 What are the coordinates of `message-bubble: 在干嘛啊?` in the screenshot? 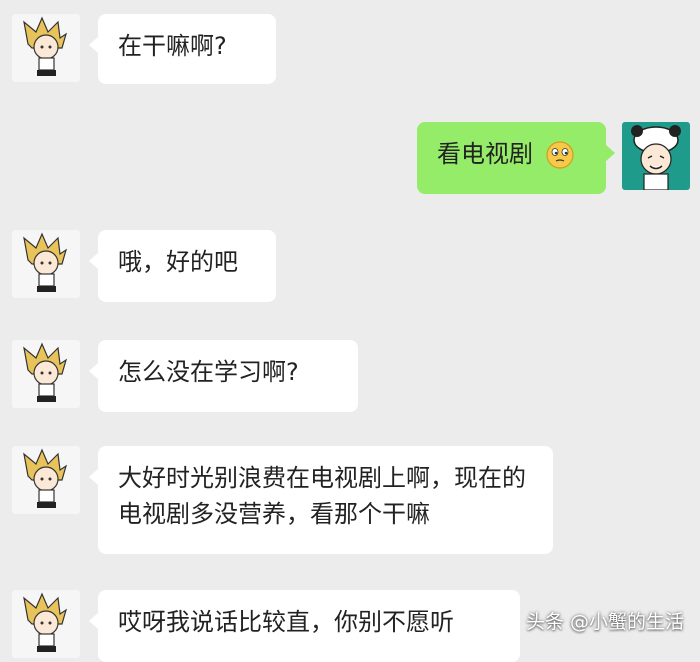 It's located at (182, 49).